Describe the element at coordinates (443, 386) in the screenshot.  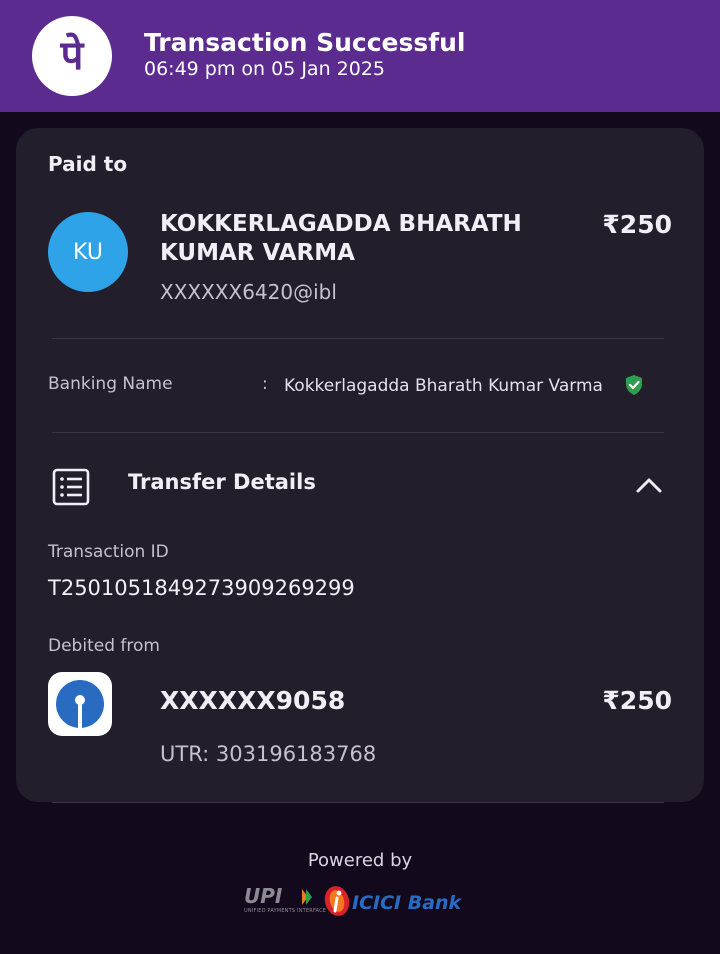
I see `banking-name-value: Kokkerlagadda Bharath Kumar Varma` at that location.